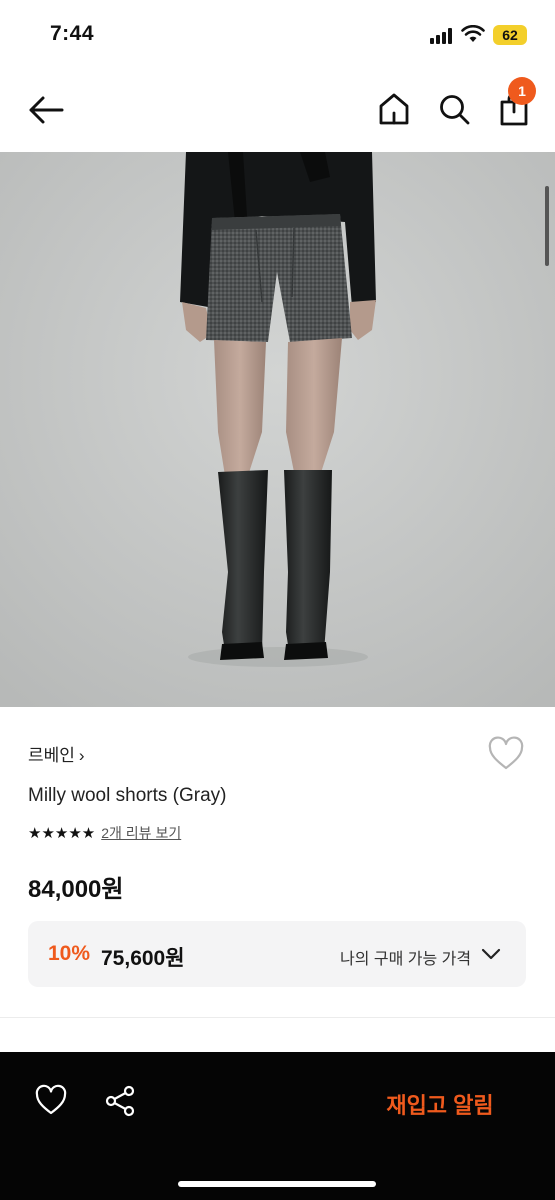  I want to click on cellular-signal-icon, so click(441, 36).